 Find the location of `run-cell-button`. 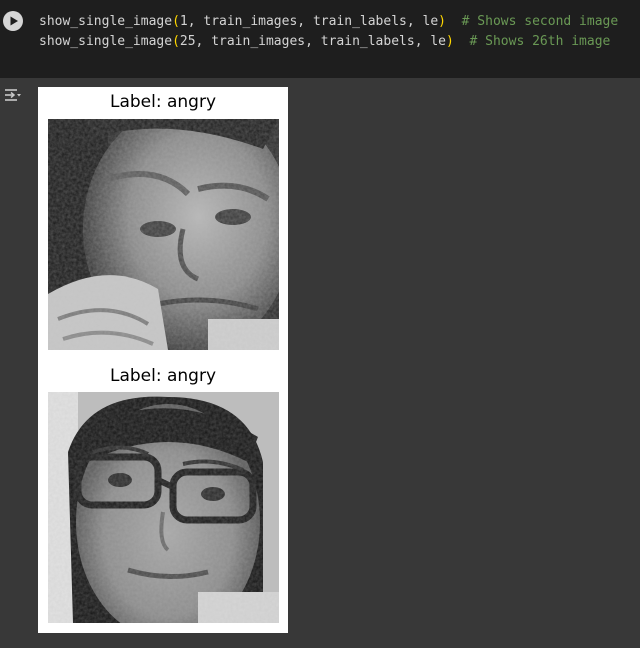

run-cell-button is located at coordinates (13, 21).